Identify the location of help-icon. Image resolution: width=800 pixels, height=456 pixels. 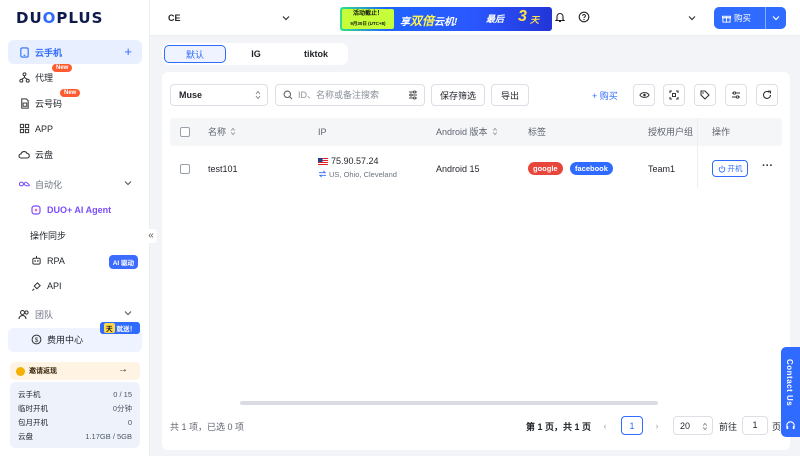
(585, 18).